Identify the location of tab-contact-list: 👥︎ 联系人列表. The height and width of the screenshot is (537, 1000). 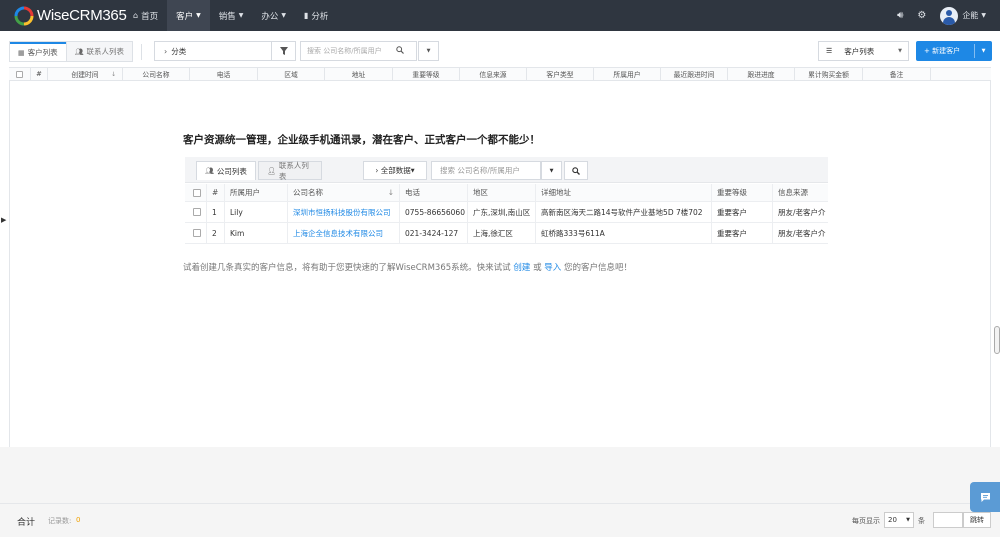
(99, 51).